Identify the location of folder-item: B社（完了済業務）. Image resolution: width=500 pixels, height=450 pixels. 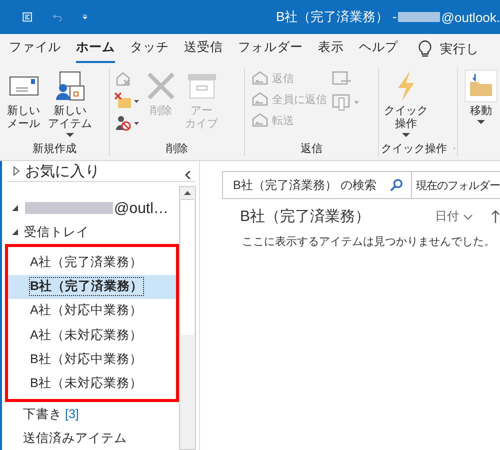
(92, 286).